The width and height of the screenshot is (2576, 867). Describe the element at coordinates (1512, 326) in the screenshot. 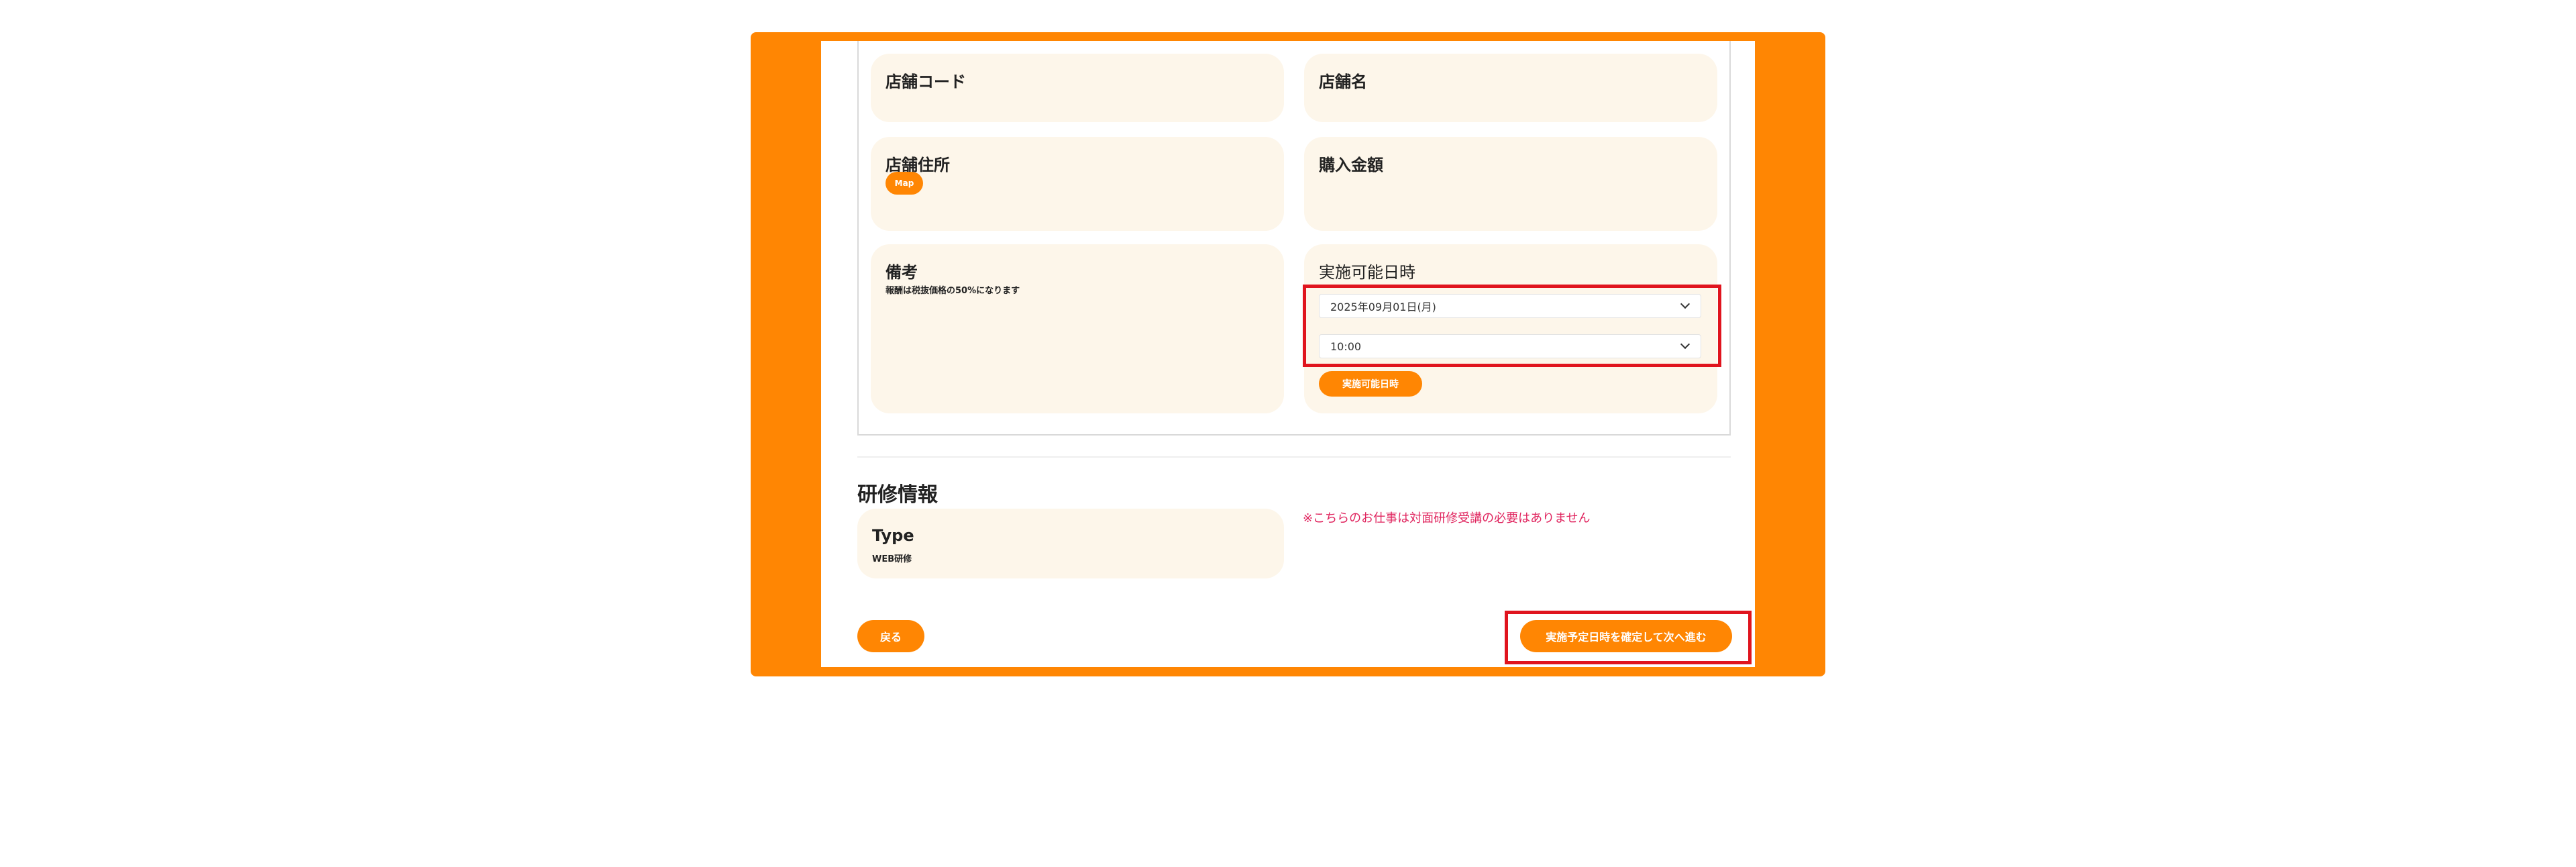

I see `datetime-highlight-box` at that location.